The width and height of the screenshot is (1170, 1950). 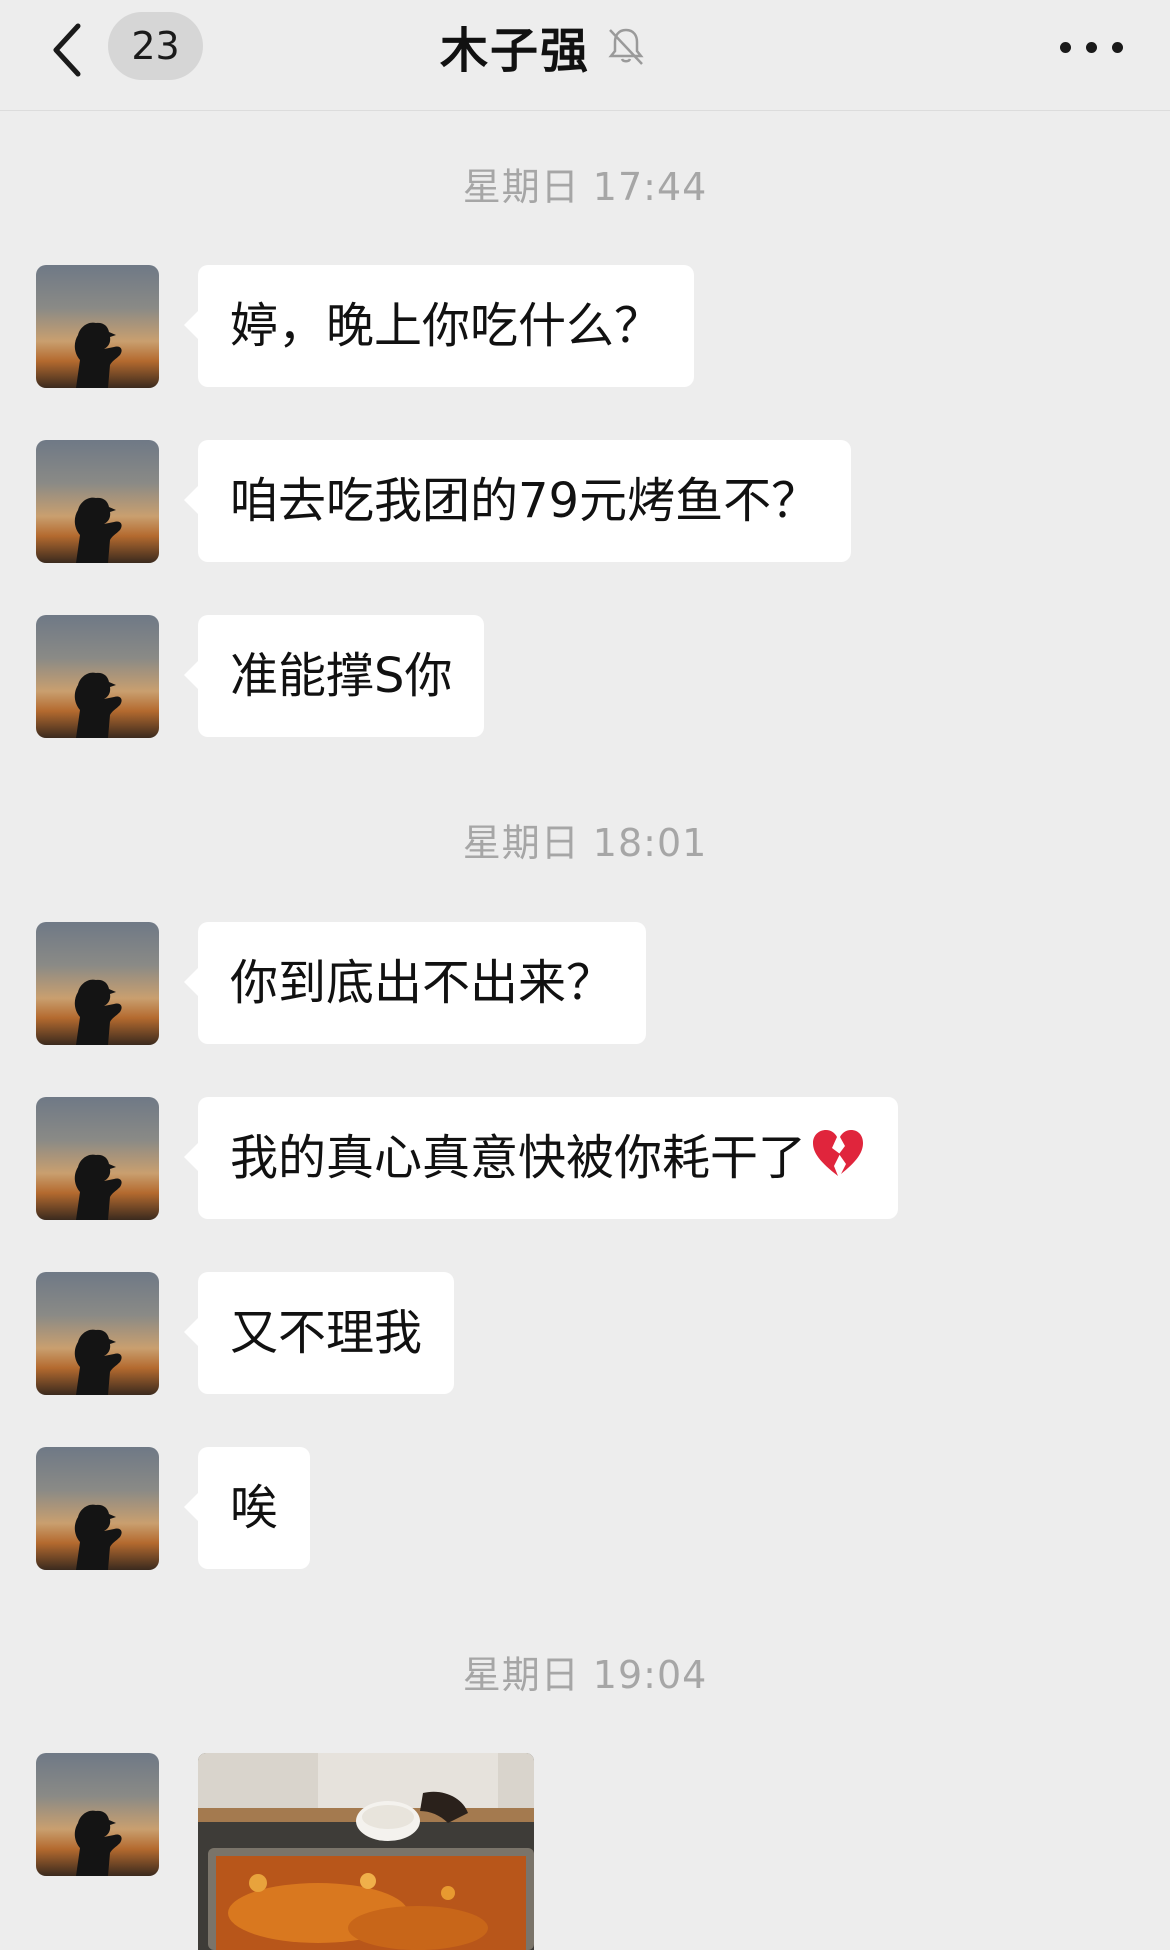 What do you see at coordinates (446, 326) in the screenshot?
I see `message-text: 婷，晚上你吃什么？` at bounding box center [446, 326].